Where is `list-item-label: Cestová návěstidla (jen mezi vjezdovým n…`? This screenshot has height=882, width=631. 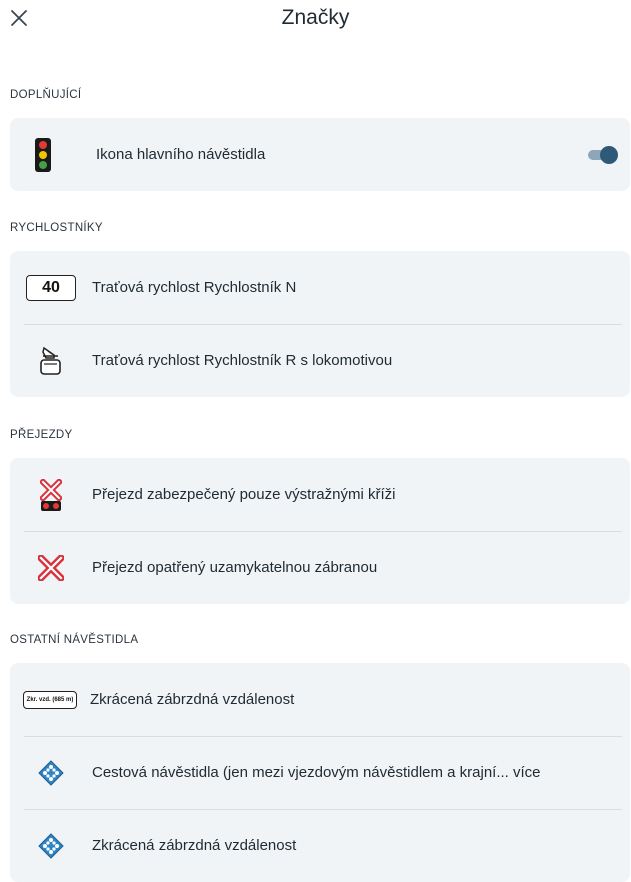 list-item-label: Cestová návěstidla (jen mezi vjezdovým n… is located at coordinates (316, 772).